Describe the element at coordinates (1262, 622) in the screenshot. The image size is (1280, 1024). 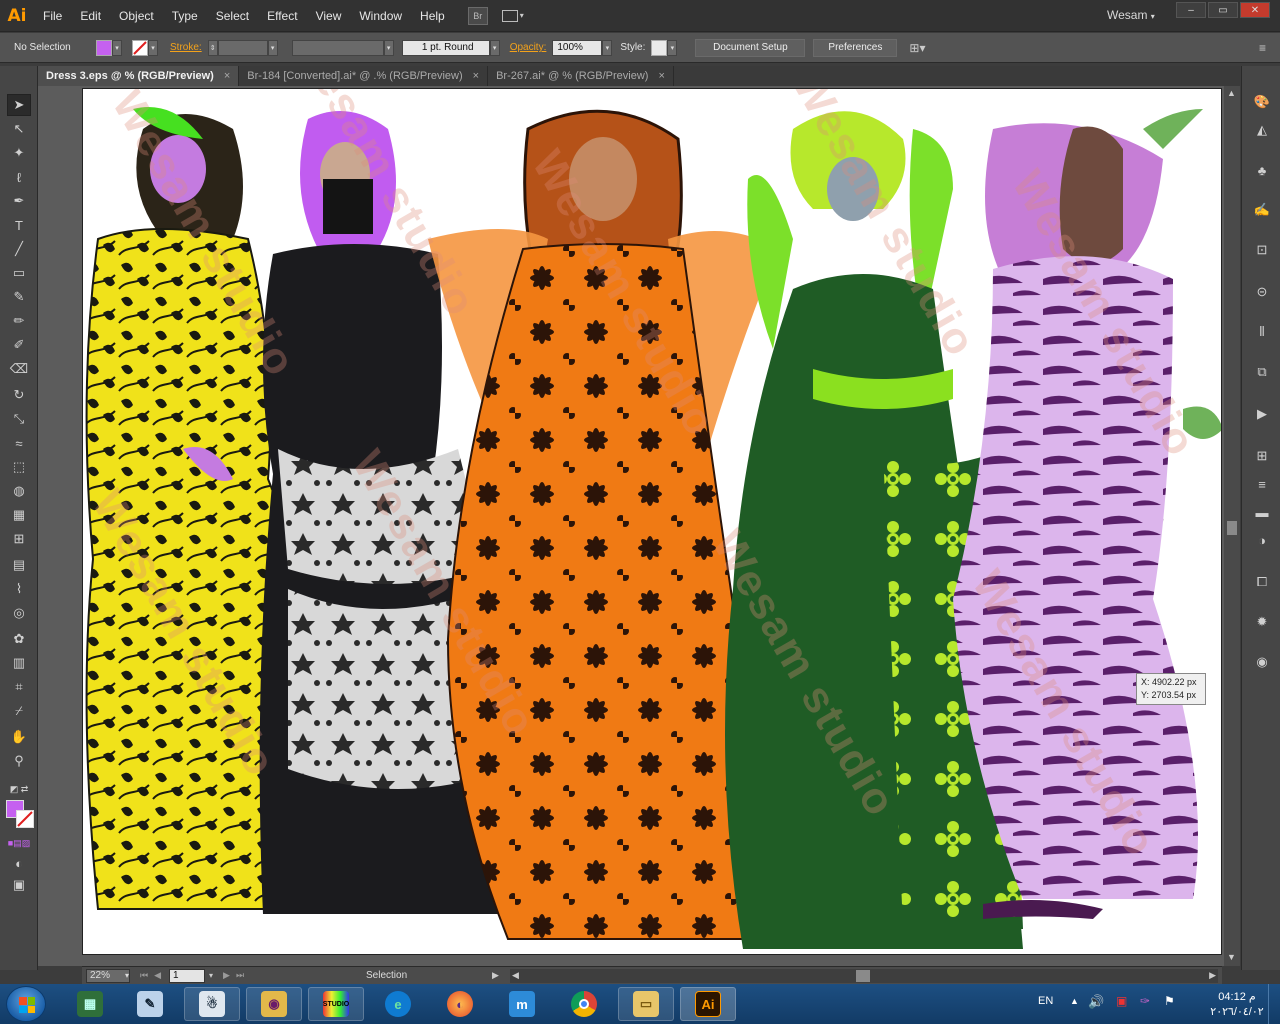
I see `navigator-icon: ✹` at that location.